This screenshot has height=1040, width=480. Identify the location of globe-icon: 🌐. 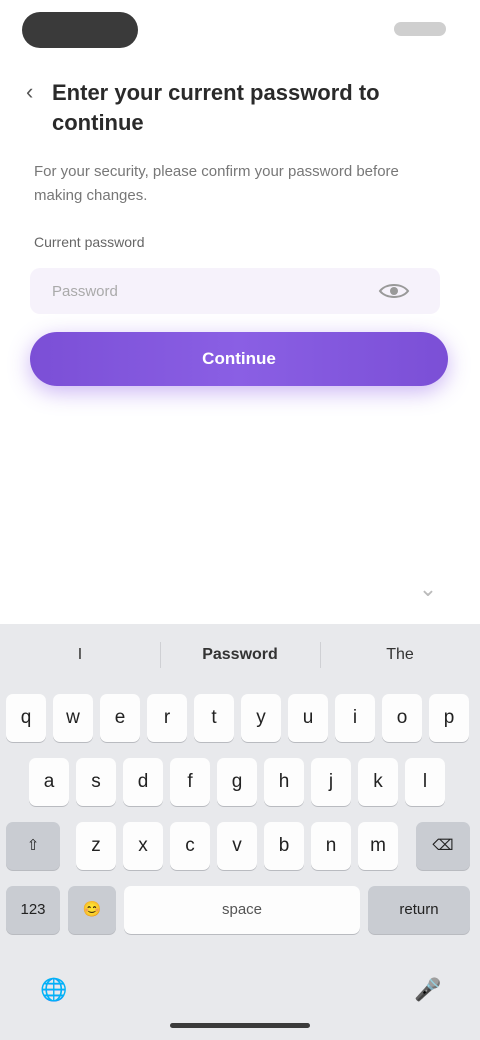
(54, 990).